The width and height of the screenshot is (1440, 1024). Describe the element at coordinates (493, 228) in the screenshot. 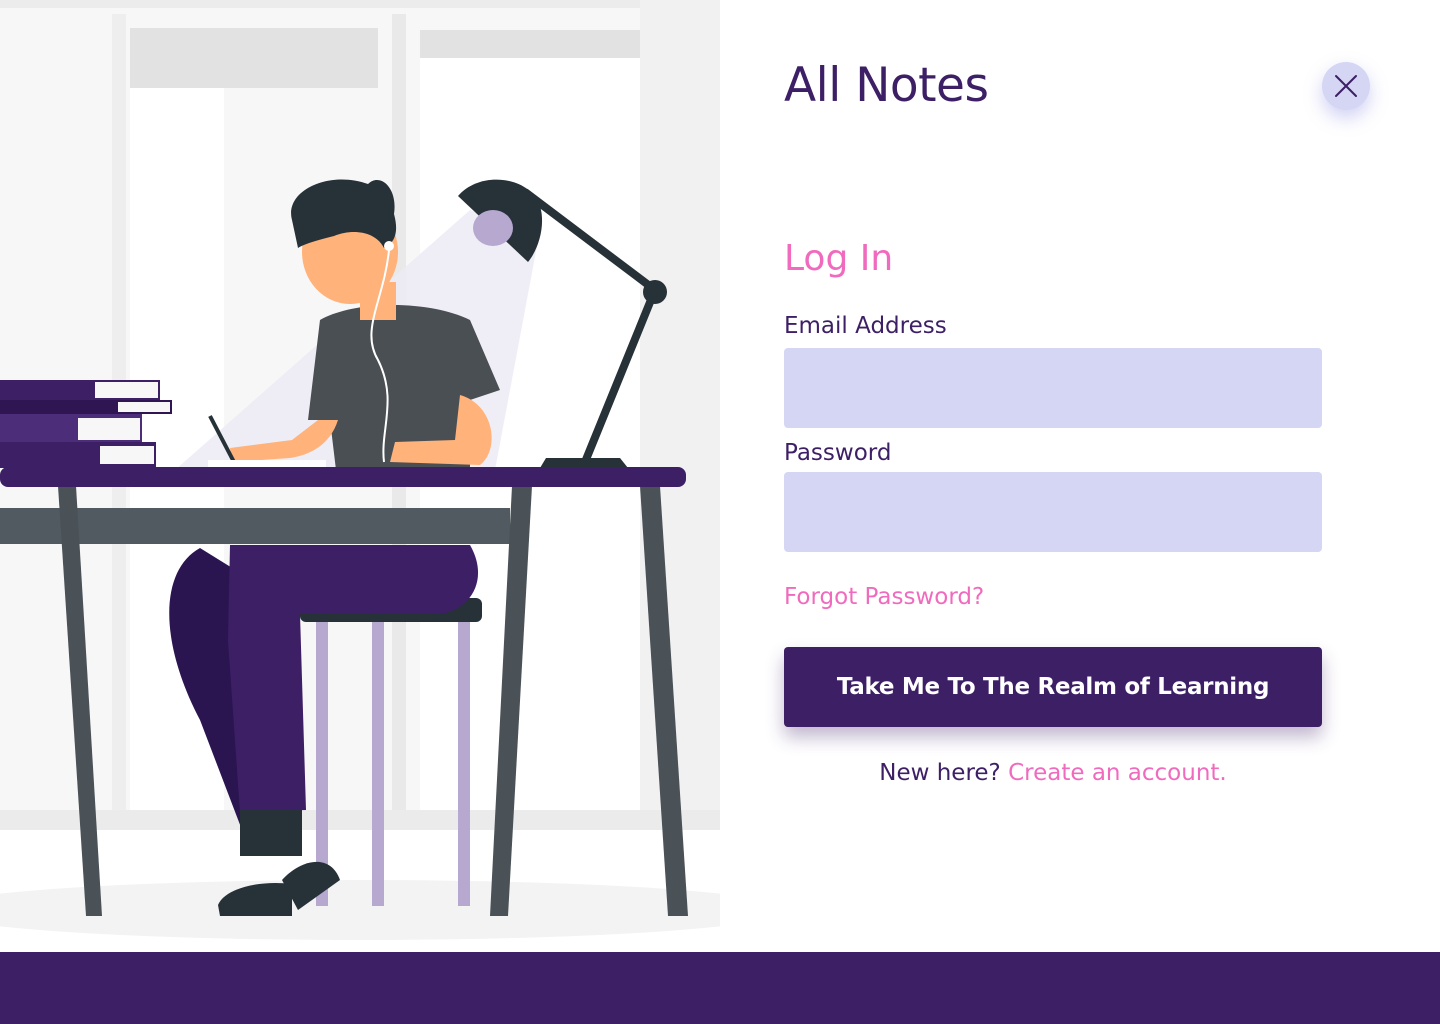

I see `lamp-bulb` at that location.